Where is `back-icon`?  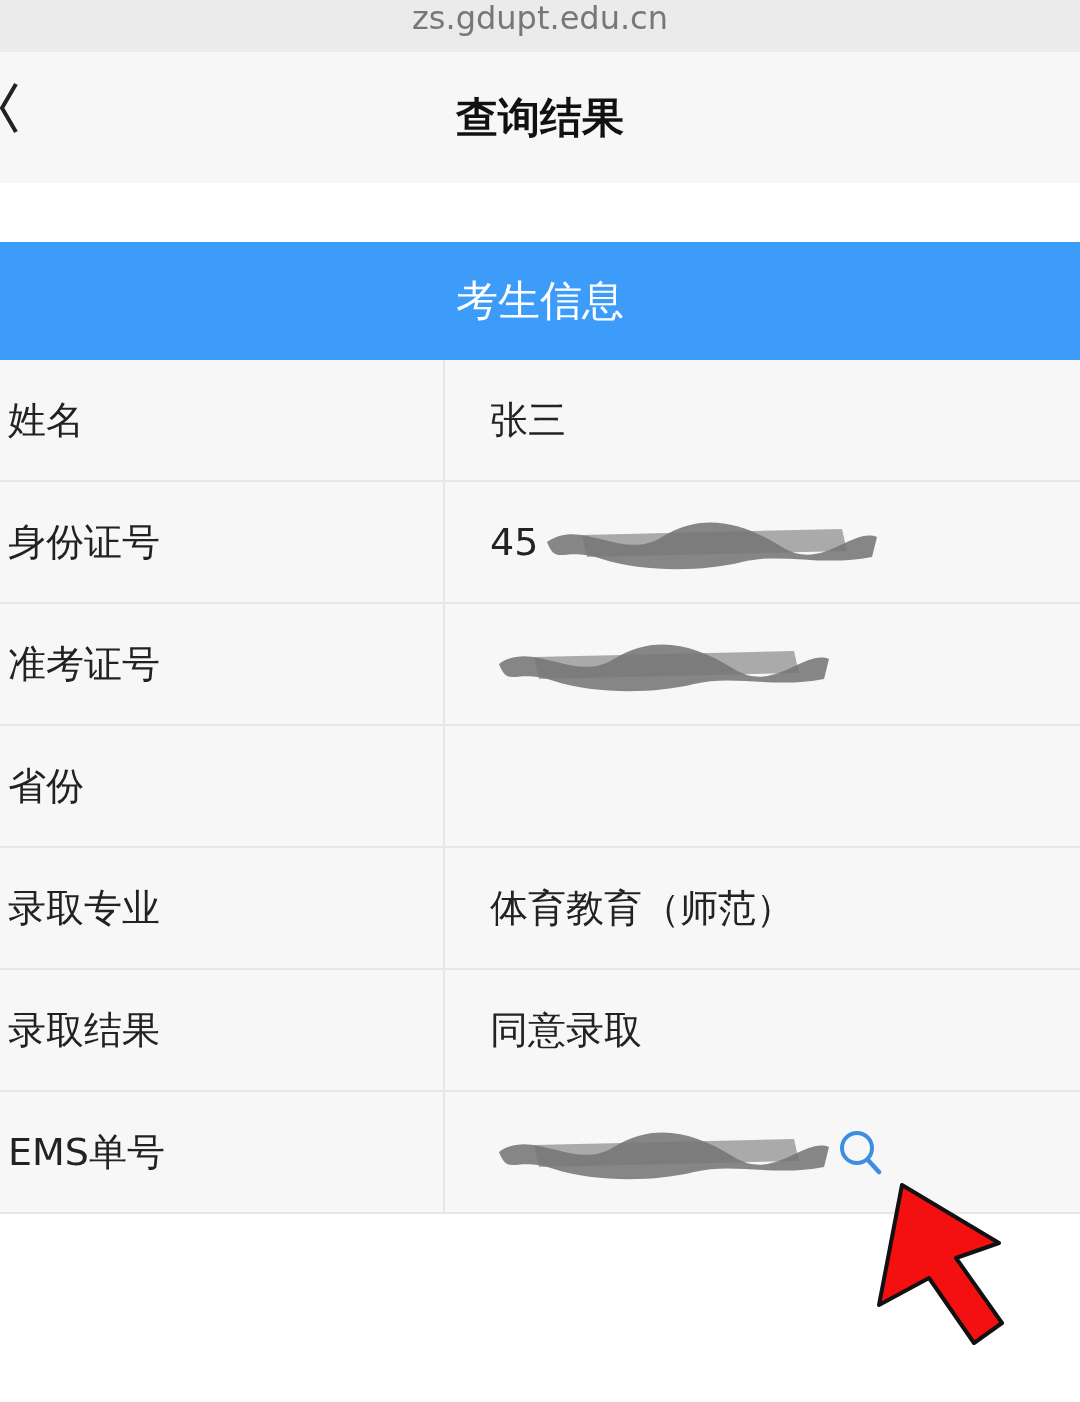 back-icon is located at coordinates (9, 108).